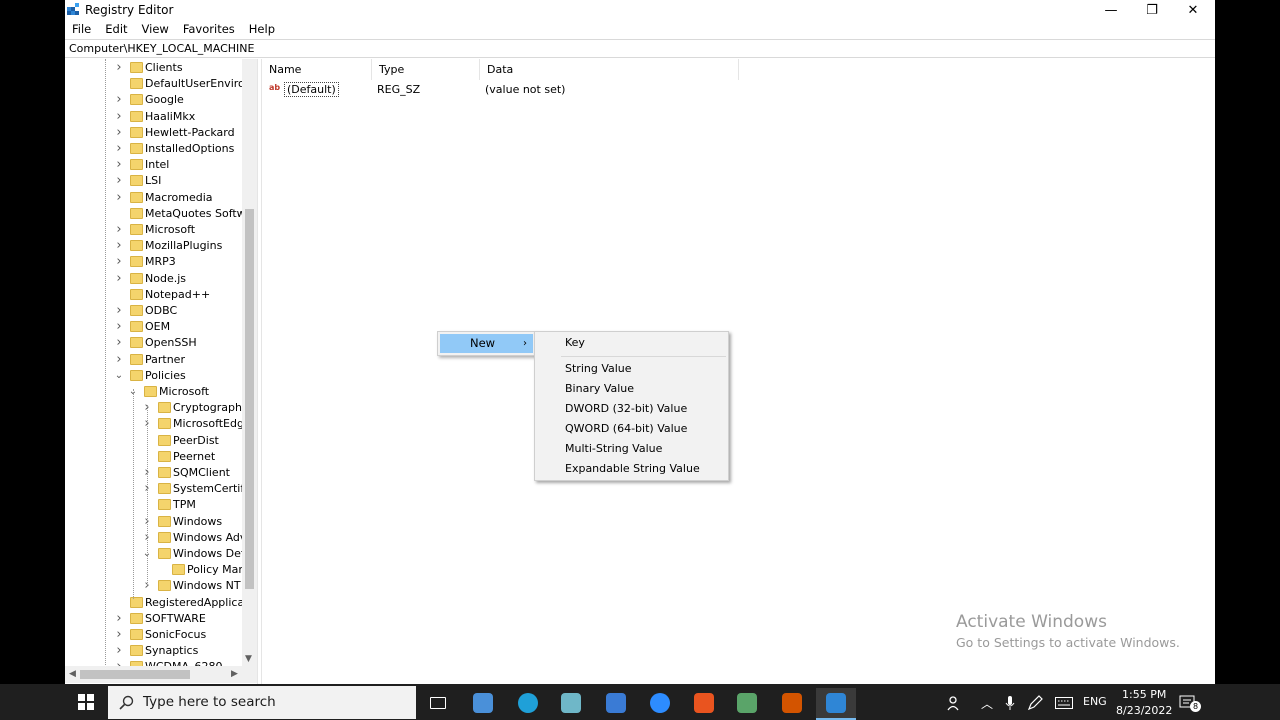  What do you see at coordinates (161, 230) in the screenshot?
I see `tree-node: › Microsoft` at bounding box center [161, 230].